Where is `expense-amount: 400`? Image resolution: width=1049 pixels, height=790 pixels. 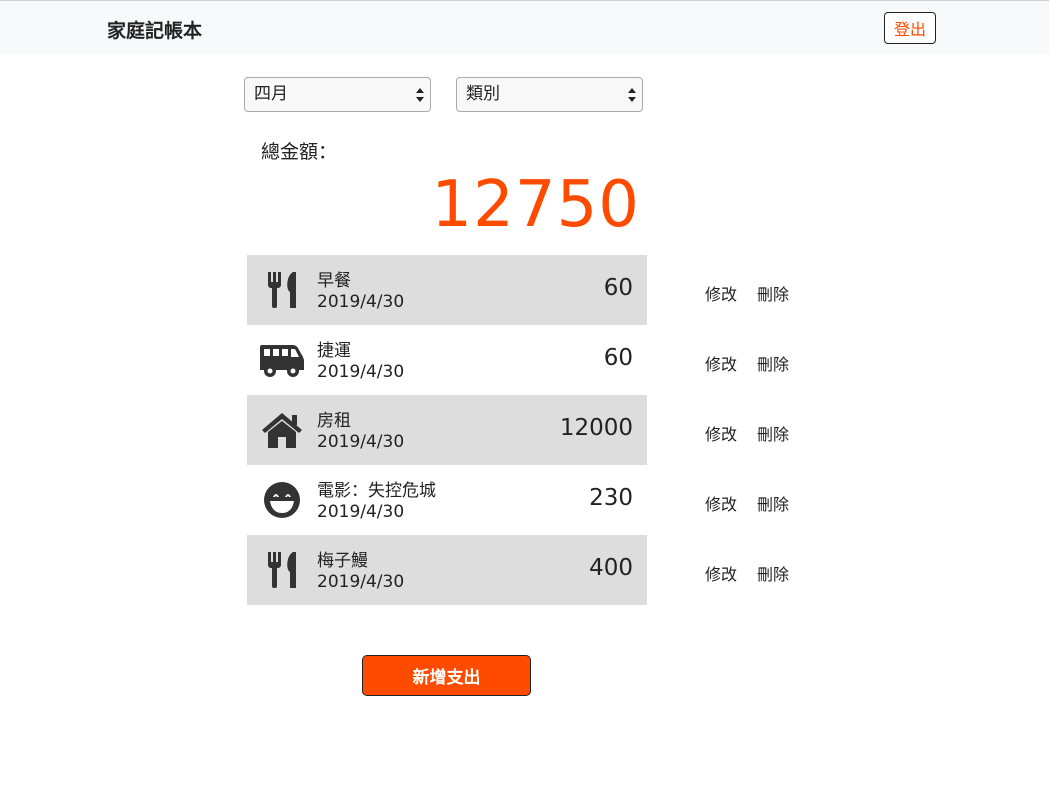
expense-amount: 400 is located at coordinates (611, 568).